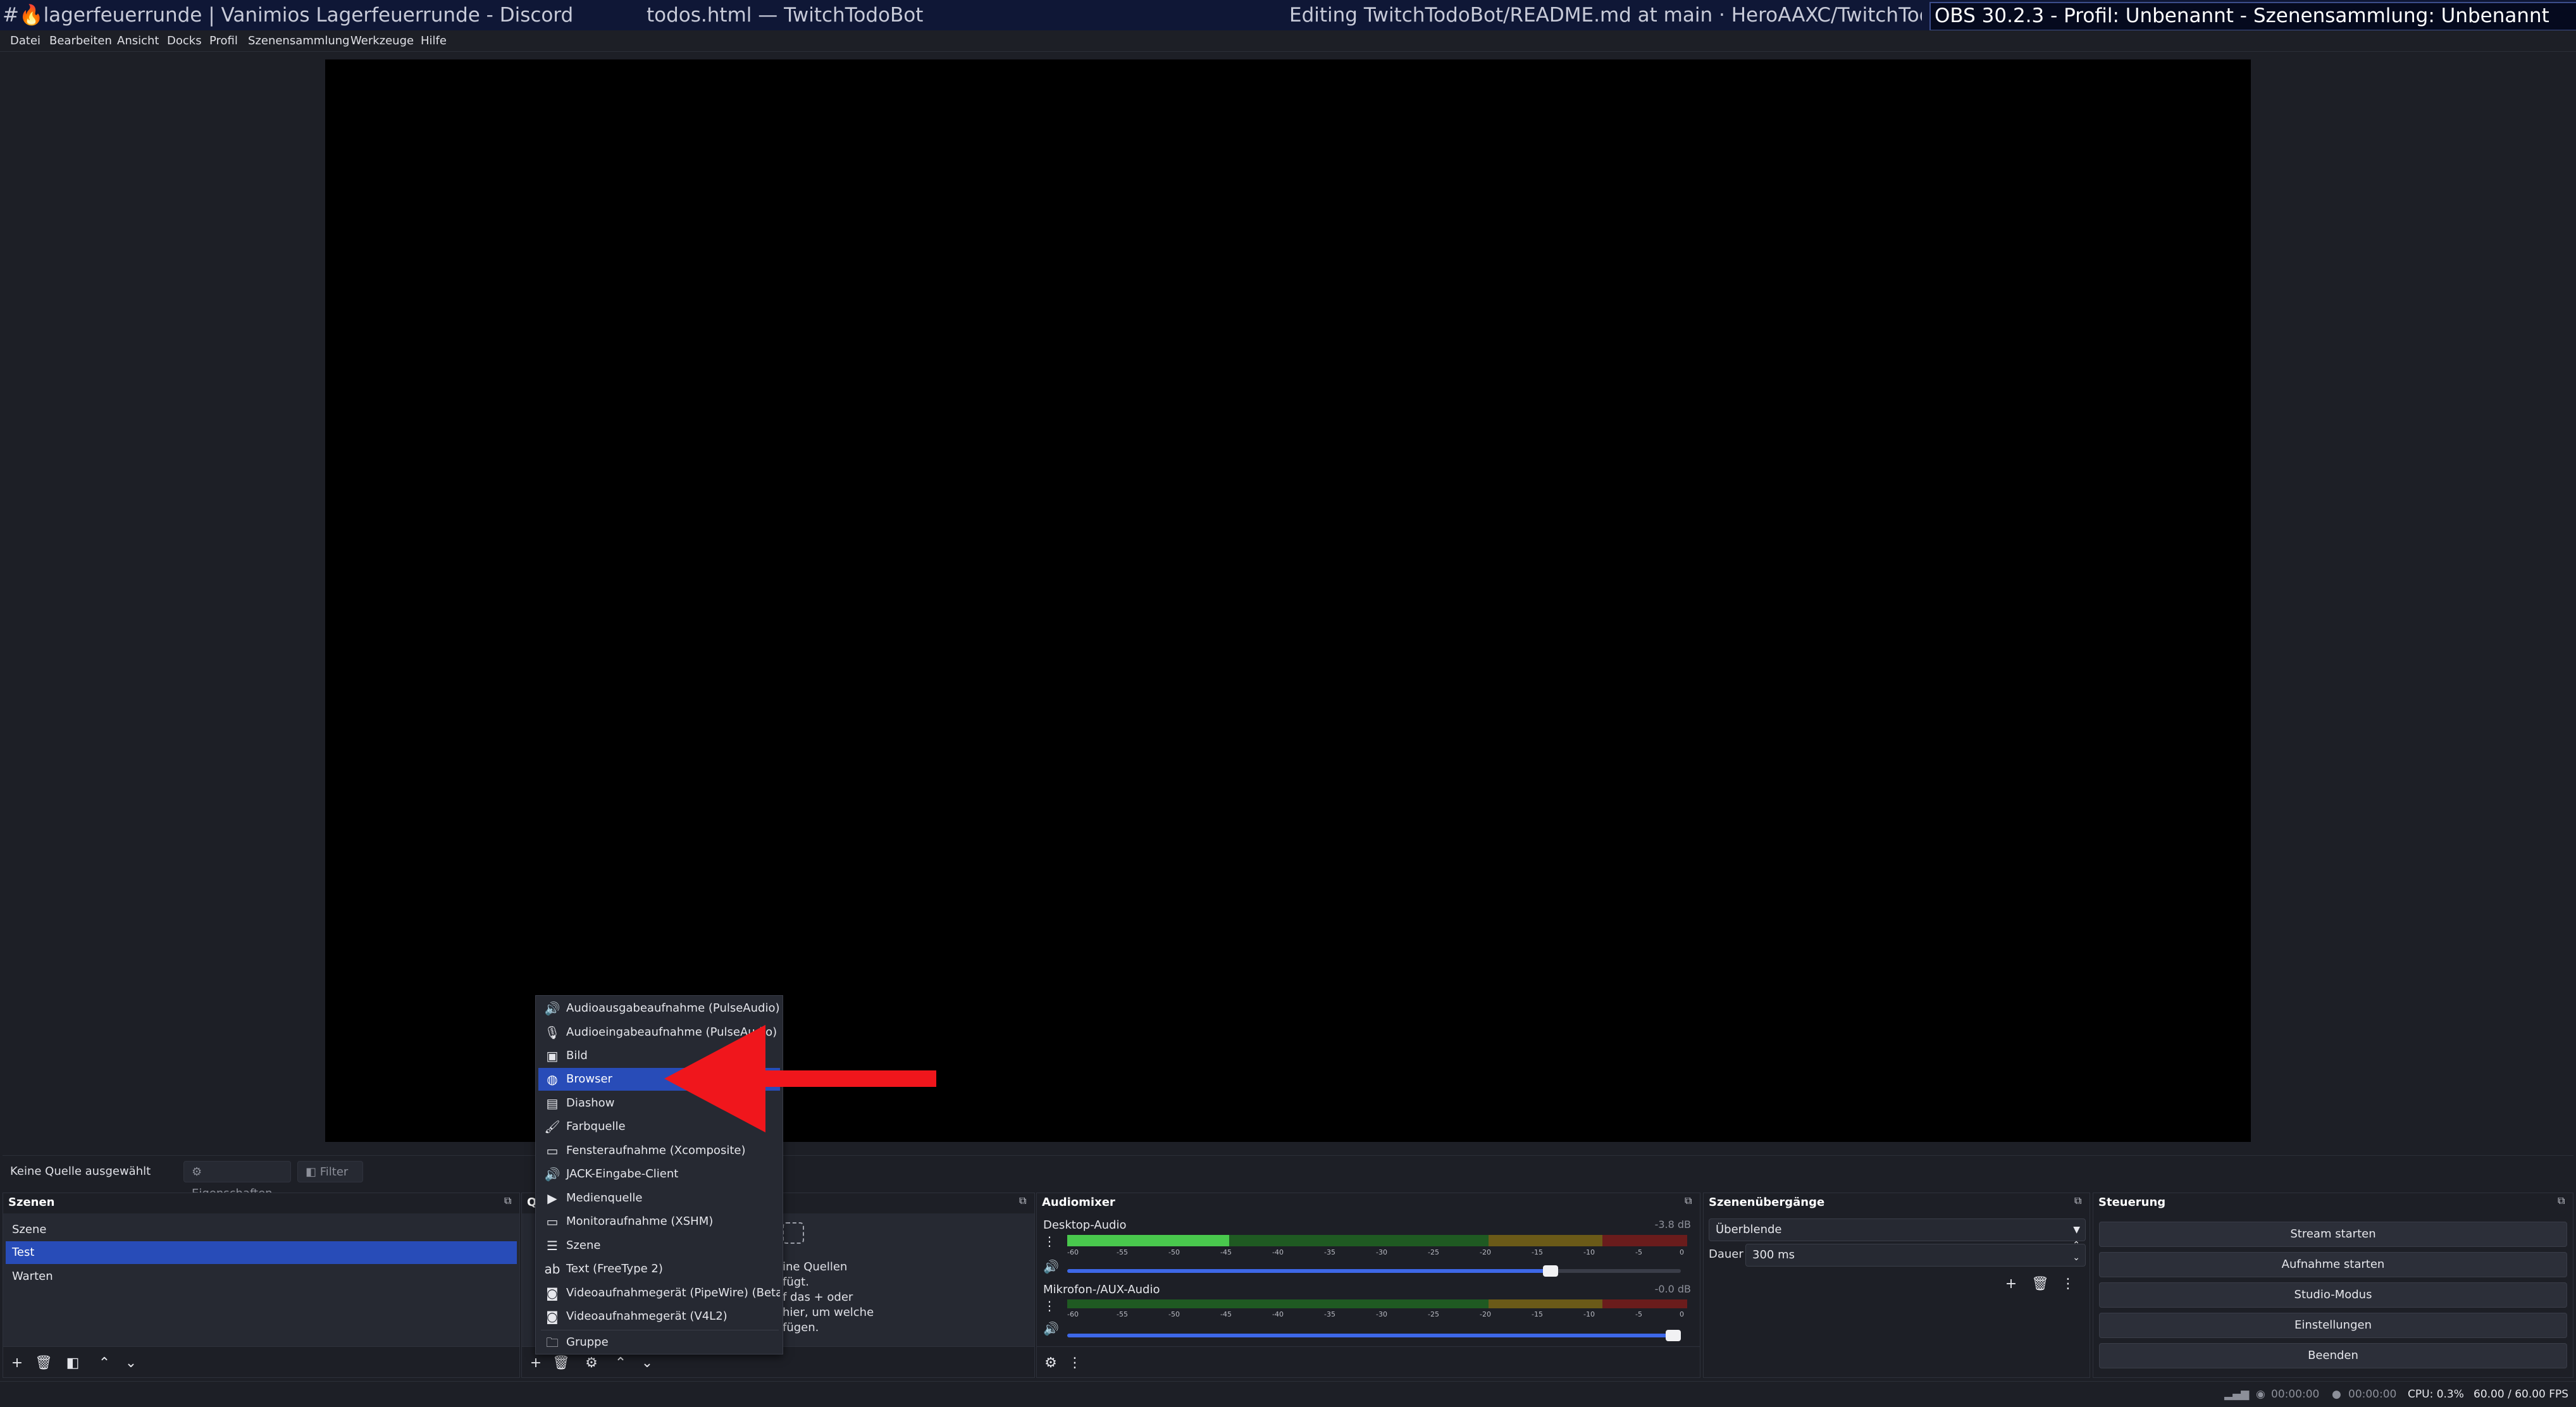  I want to click on start-recording-button: Aufnahme starten, so click(2333, 1264).